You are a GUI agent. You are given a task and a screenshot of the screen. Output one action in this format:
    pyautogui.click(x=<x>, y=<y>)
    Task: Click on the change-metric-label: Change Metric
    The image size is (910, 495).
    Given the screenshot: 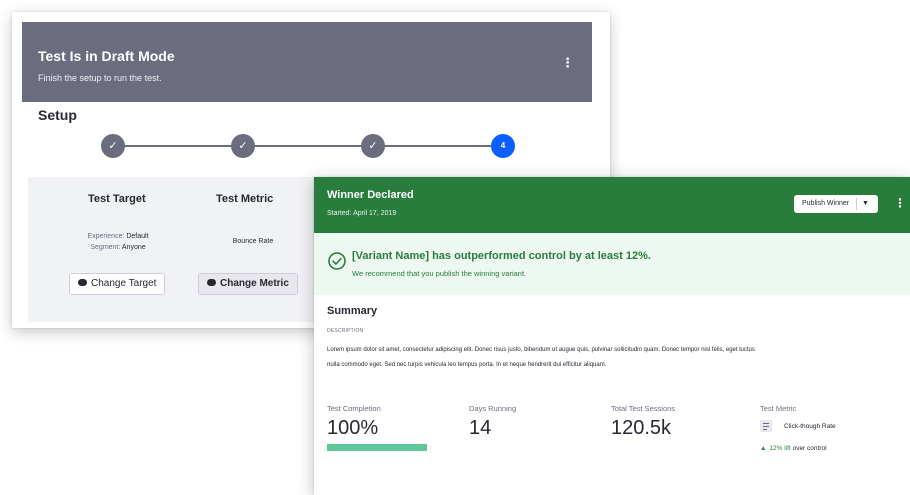 What is the action you would take?
    pyautogui.click(x=254, y=283)
    